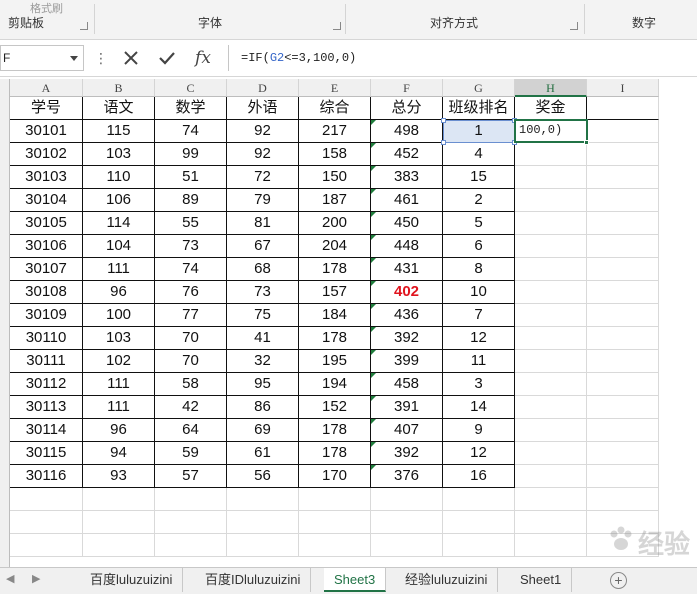  I want to click on data-cell: 450, so click(407, 223).